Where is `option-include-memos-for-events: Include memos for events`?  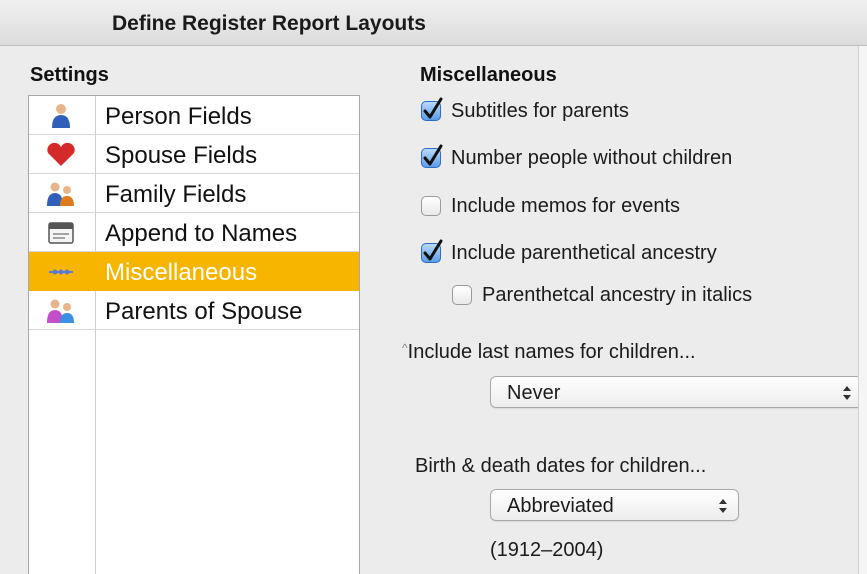 option-include-memos-for-events: Include memos for events is located at coordinates (550, 206).